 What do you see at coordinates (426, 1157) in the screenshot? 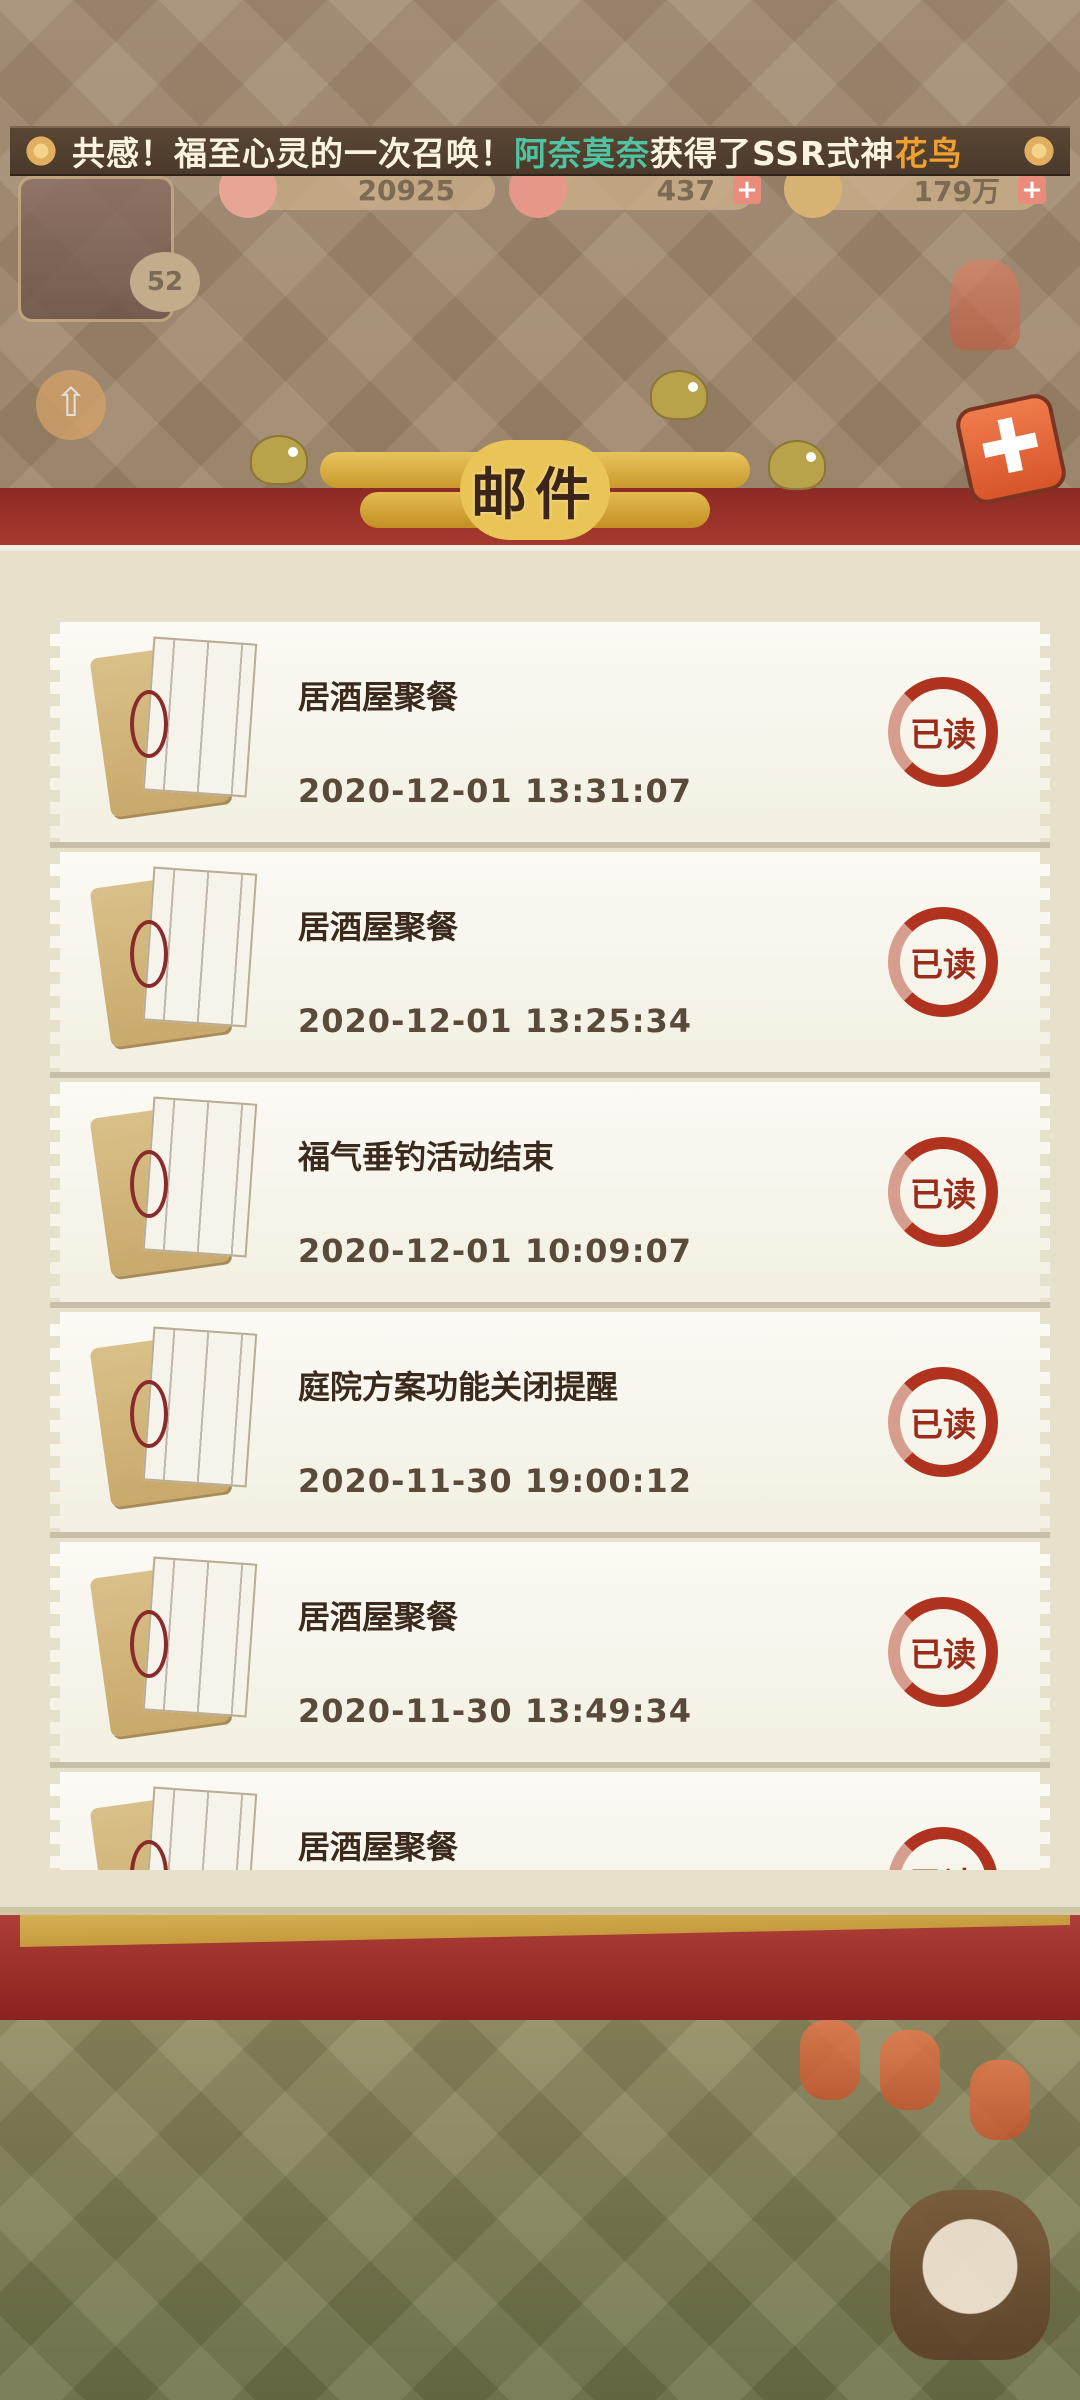
I see `mail-title: 福气垂钓活动结束` at bounding box center [426, 1157].